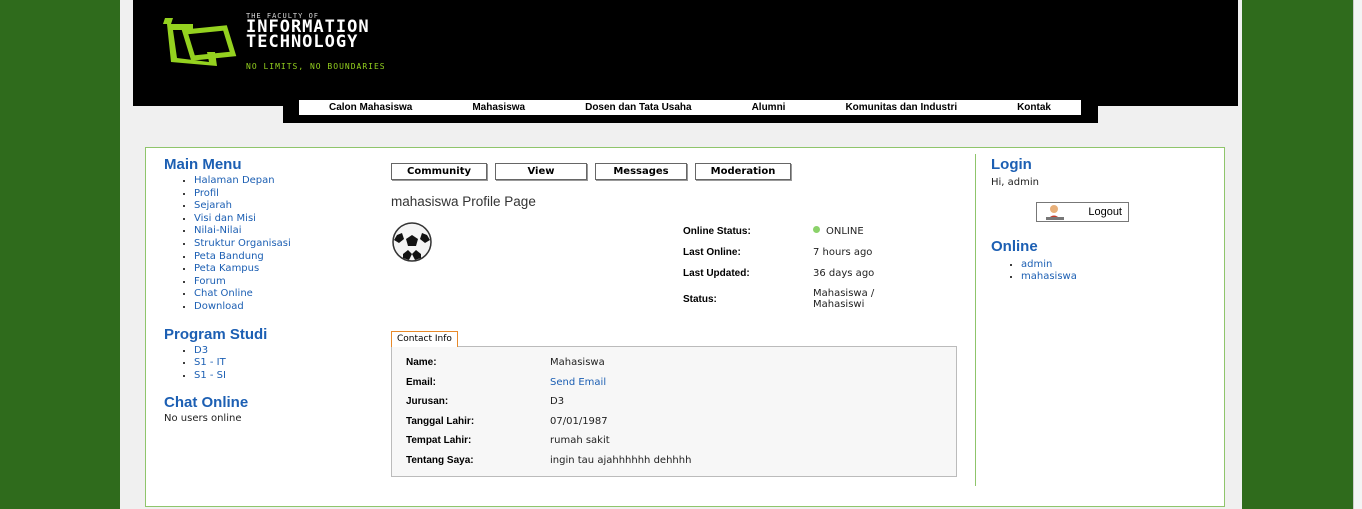  What do you see at coordinates (279, 194) in the screenshot?
I see `menu-item-profil: Profil` at bounding box center [279, 194].